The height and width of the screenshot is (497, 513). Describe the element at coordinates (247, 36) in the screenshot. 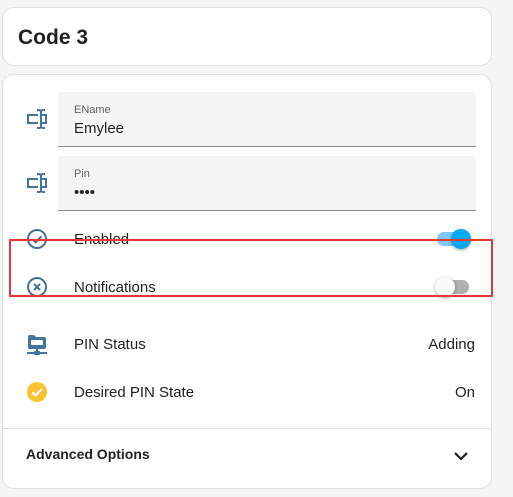

I see `title-card: Code 3` at that location.